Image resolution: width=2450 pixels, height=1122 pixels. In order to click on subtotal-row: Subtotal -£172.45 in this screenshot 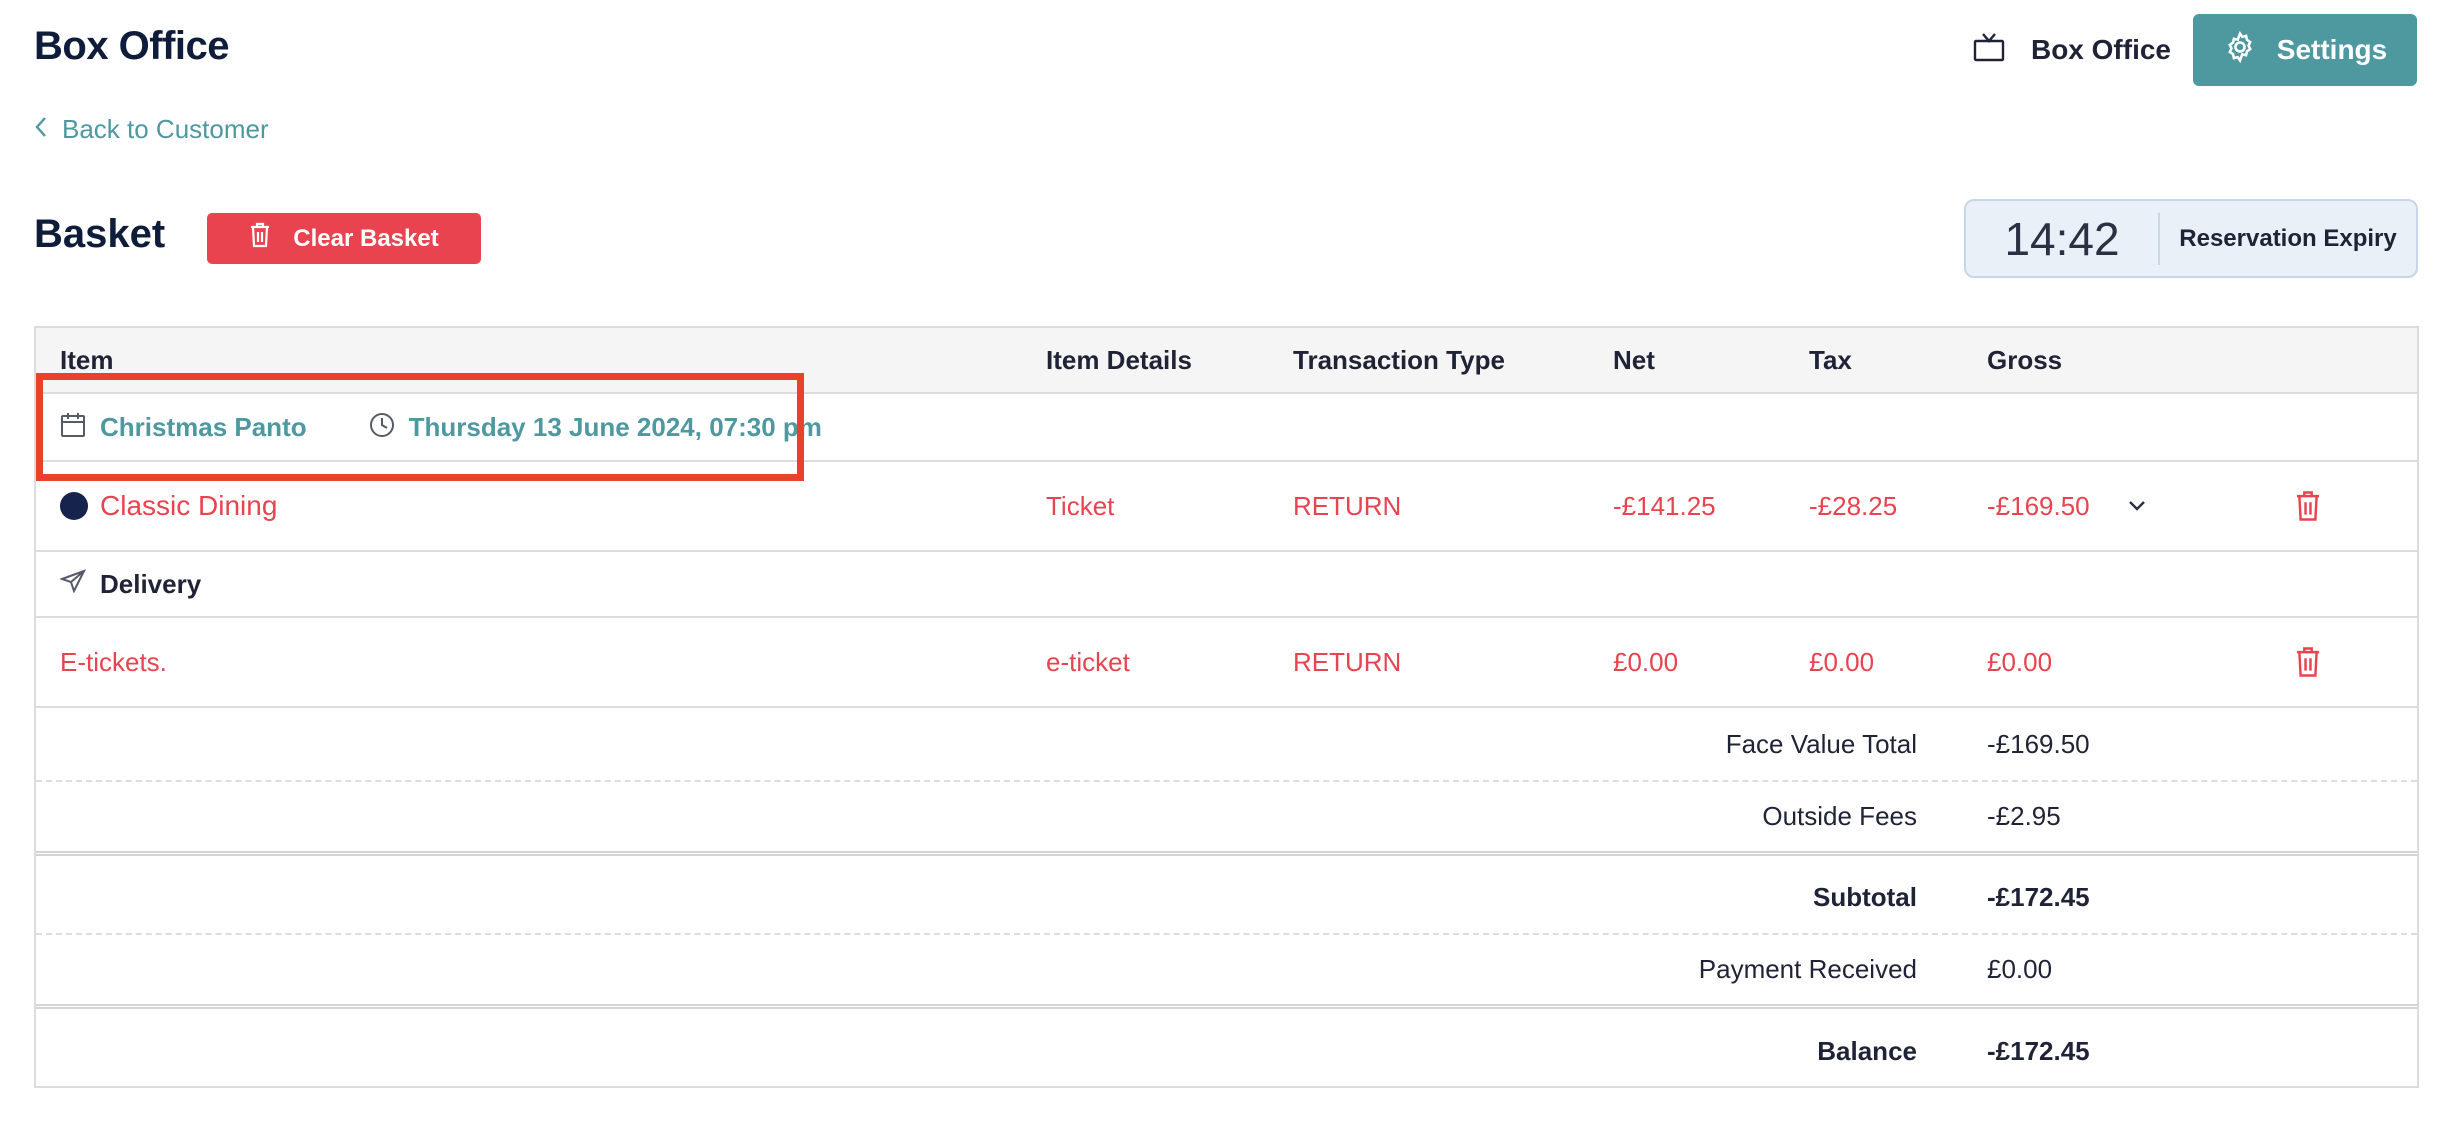, I will do `click(1226, 898)`.